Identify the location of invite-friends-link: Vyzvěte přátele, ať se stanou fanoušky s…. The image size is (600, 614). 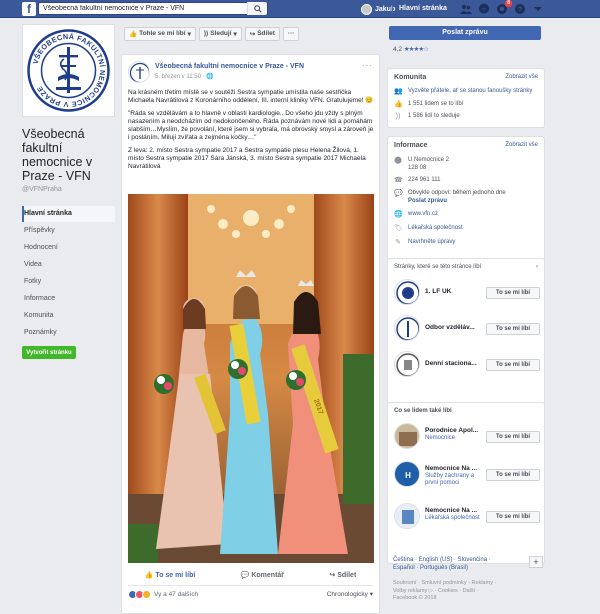
(470, 92).